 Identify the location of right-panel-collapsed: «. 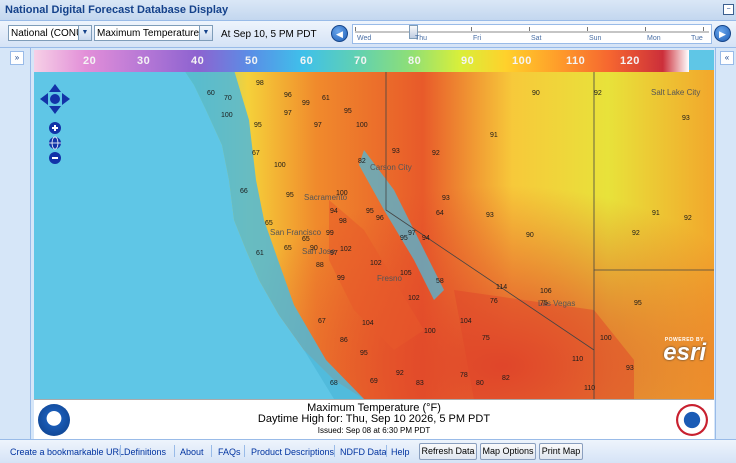
(725, 243).